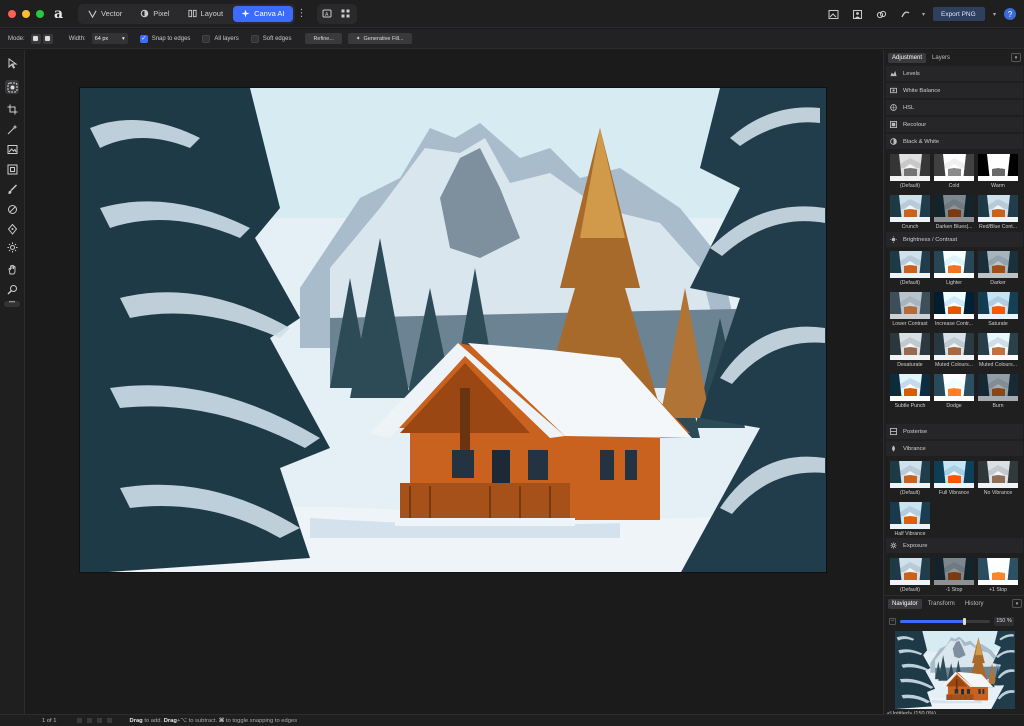  What do you see at coordinates (79, 720) in the screenshot?
I see `first-page-icon` at bounding box center [79, 720].